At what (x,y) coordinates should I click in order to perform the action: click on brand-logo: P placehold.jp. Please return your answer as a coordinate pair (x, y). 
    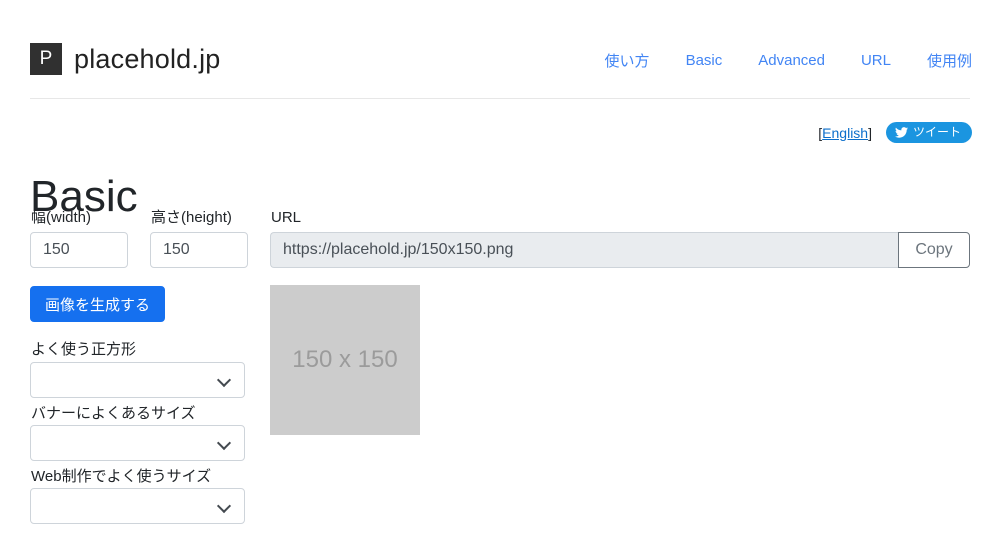
    Looking at the image, I should click on (125, 59).